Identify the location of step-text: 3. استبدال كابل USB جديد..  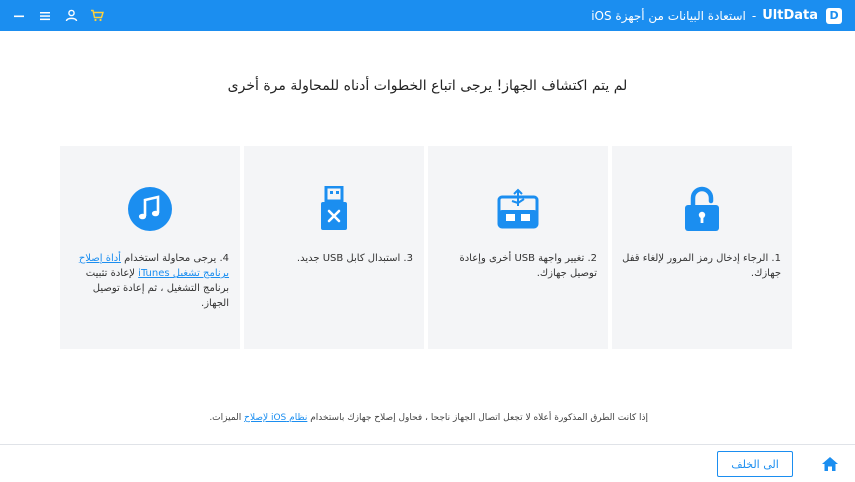
(354, 258).